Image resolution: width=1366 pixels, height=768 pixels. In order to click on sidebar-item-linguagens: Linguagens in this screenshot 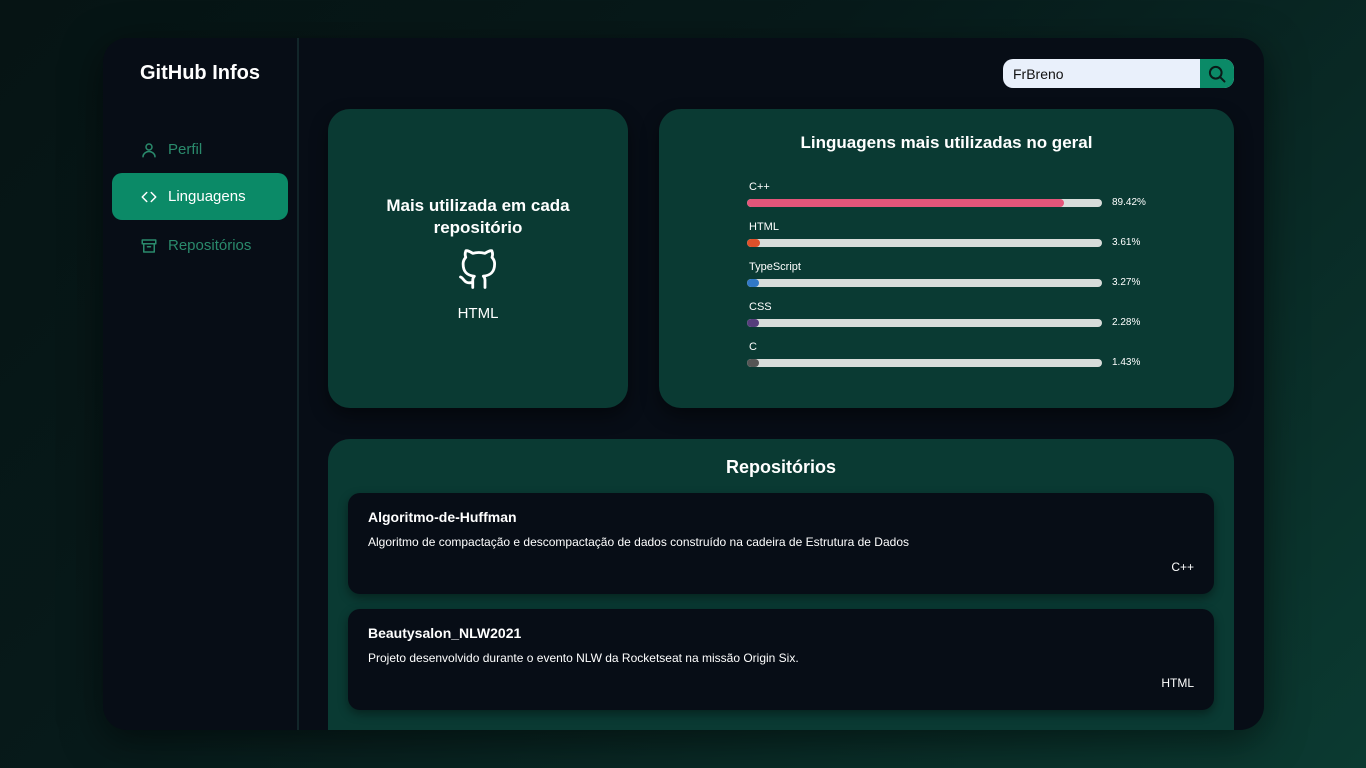, I will do `click(200, 196)`.